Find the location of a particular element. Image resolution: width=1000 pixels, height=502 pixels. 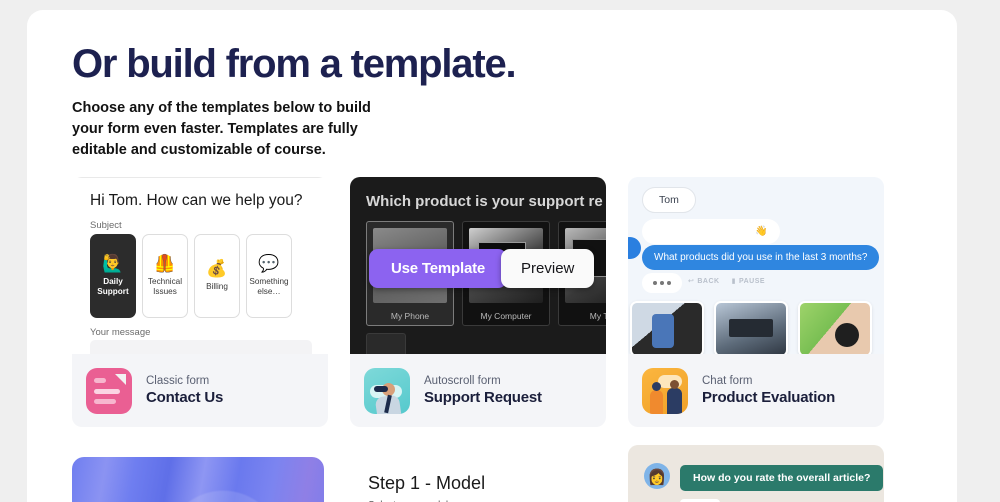

template-footer-contact-us: Classic form Contact Us is located at coordinates (200, 390).